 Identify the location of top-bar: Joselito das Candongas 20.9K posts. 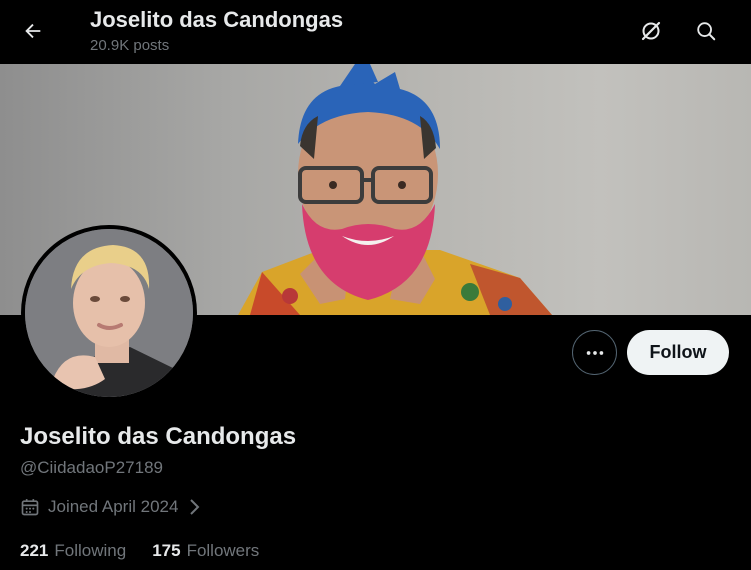
(375, 32).